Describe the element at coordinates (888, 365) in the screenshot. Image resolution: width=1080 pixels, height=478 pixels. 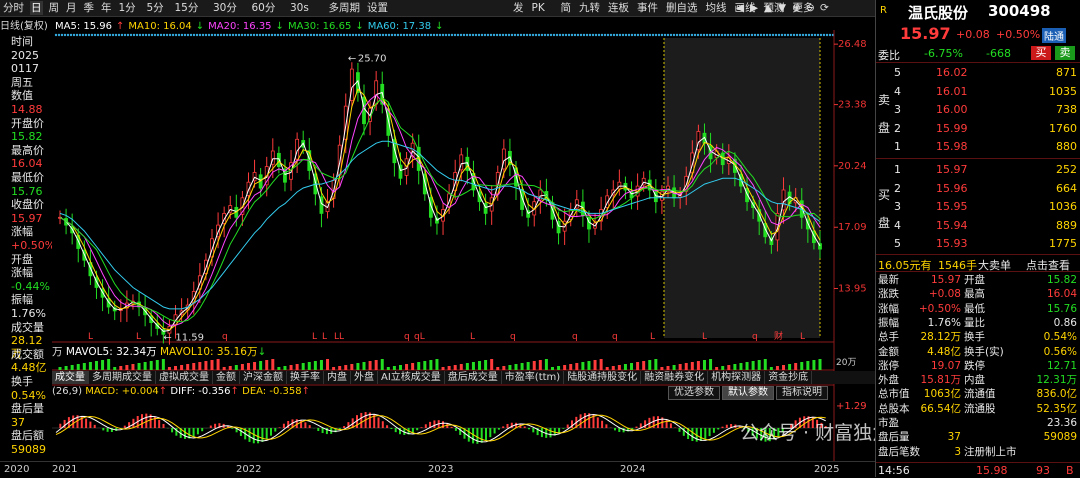
I see `stat-label-left: 涨停` at that location.